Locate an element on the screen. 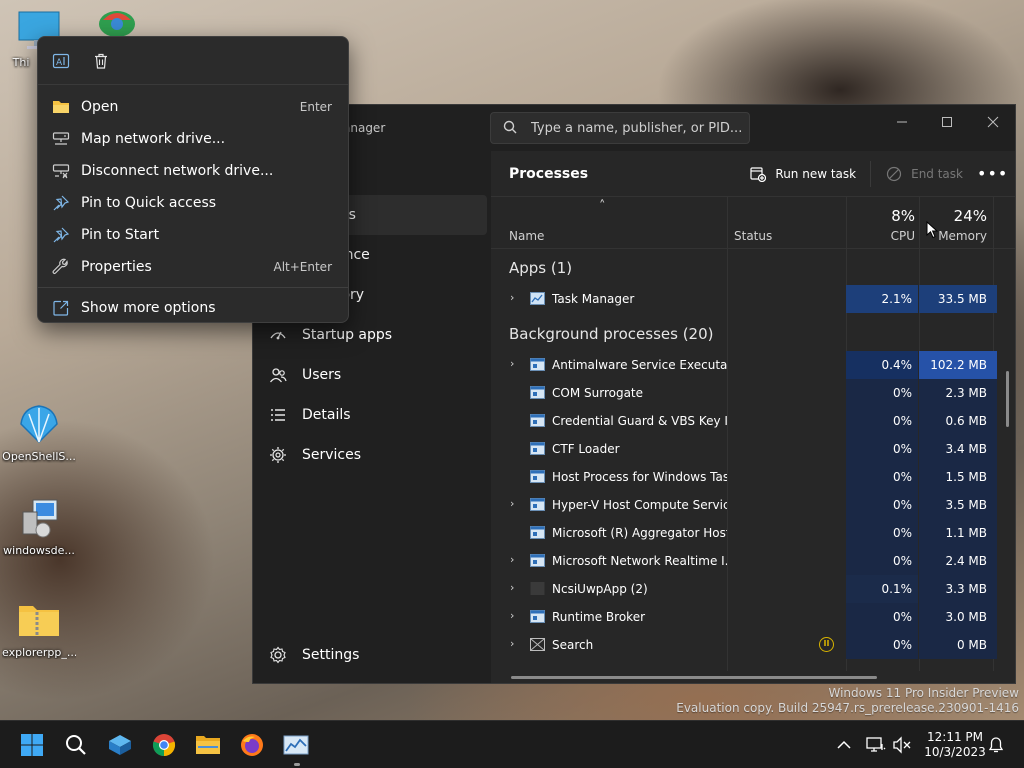 The image size is (1024, 768). disconnect-drive-icon is located at coordinates (61, 171).